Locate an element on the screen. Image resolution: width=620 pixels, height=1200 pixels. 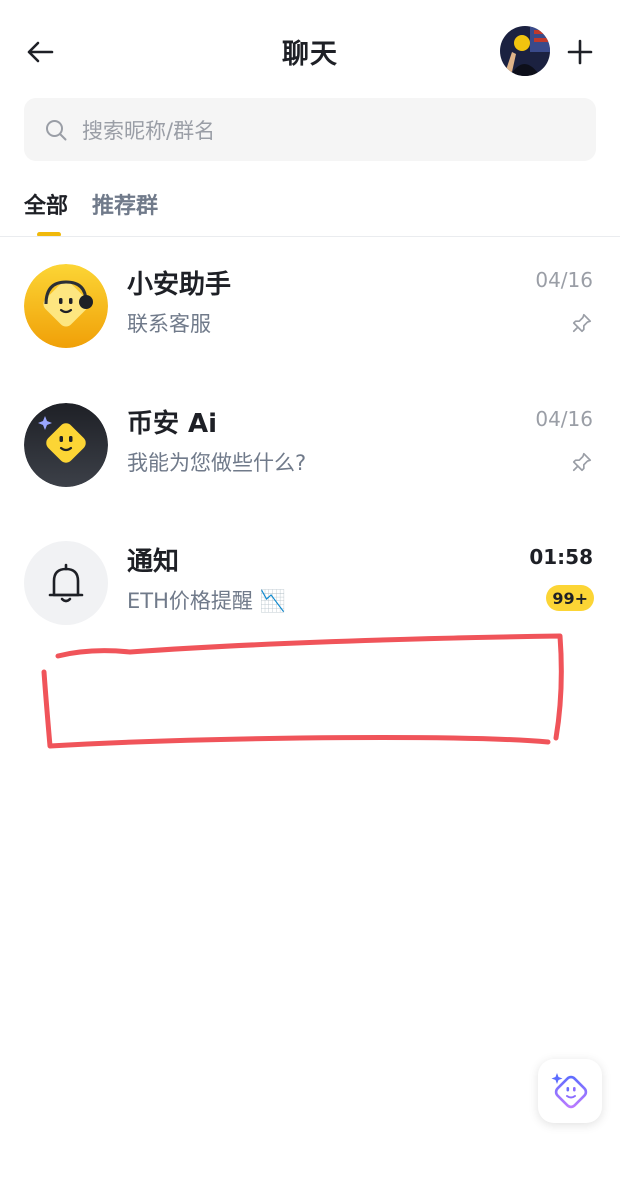
chat-item-binance-ai: 币安 Ai 我能为您做些什么? 04/16 is located at coordinates (310, 463).